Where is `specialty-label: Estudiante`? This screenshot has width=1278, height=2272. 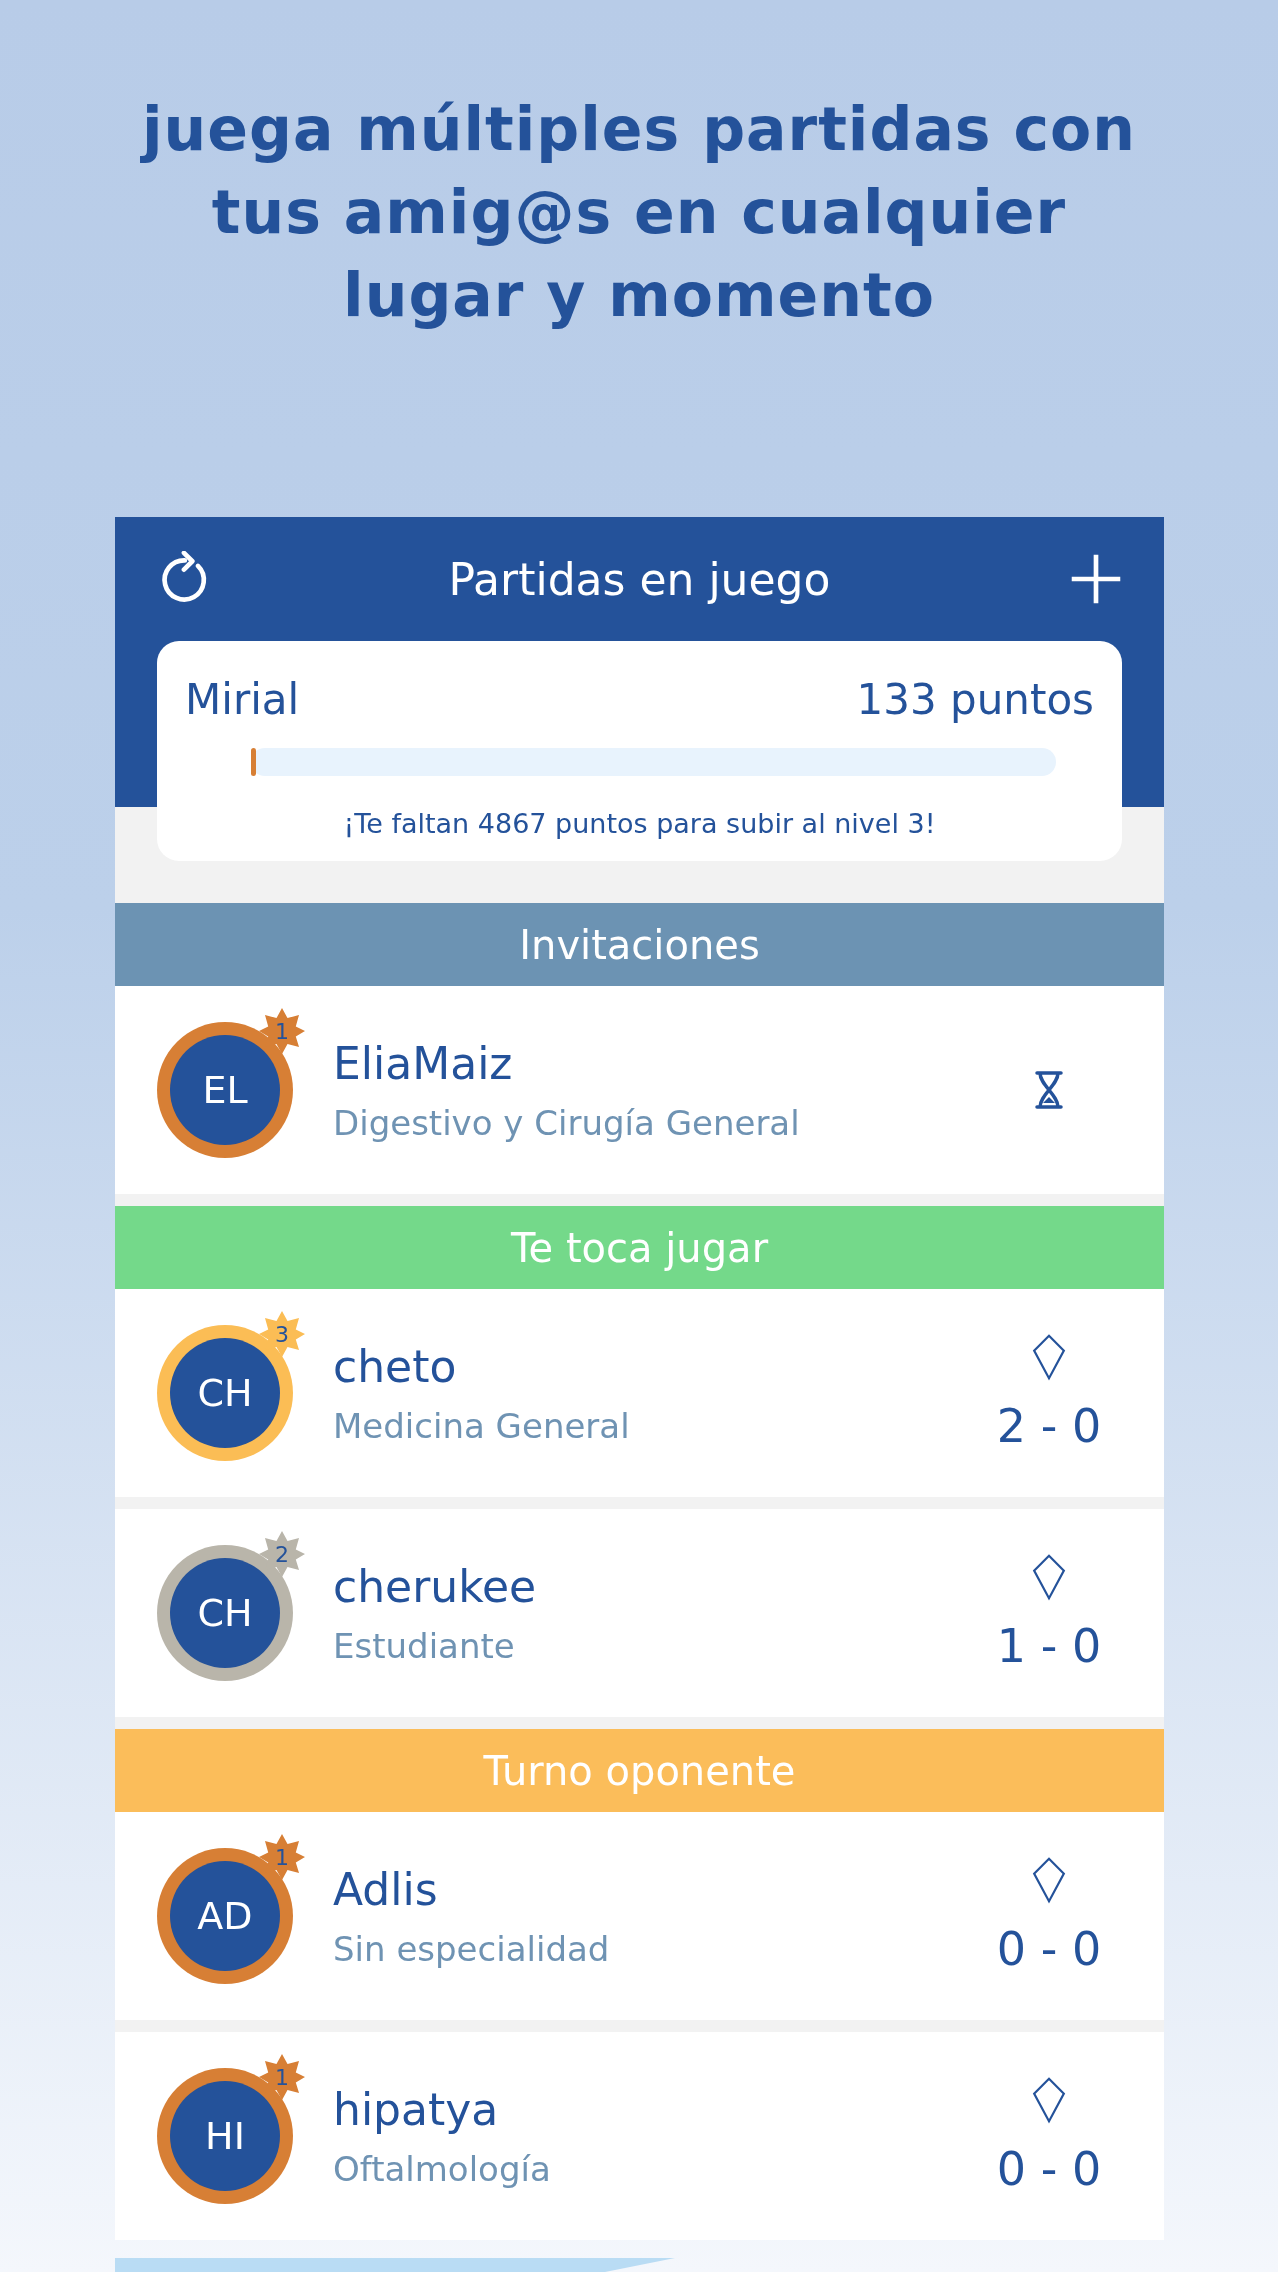 specialty-label: Estudiante is located at coordinates (424, 1645).